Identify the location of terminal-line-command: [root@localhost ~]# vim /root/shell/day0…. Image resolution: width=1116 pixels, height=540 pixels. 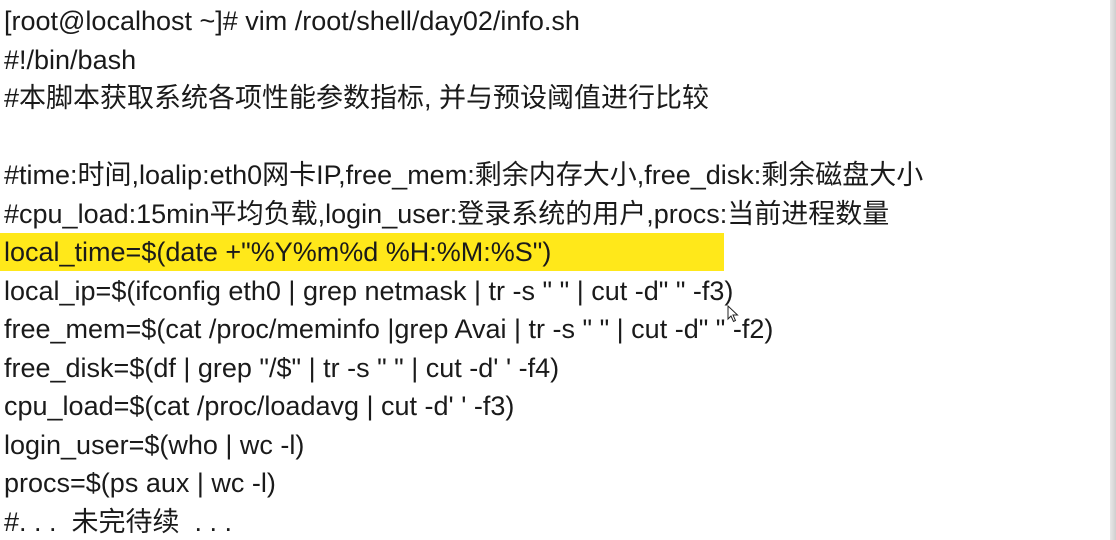
(292, 21).